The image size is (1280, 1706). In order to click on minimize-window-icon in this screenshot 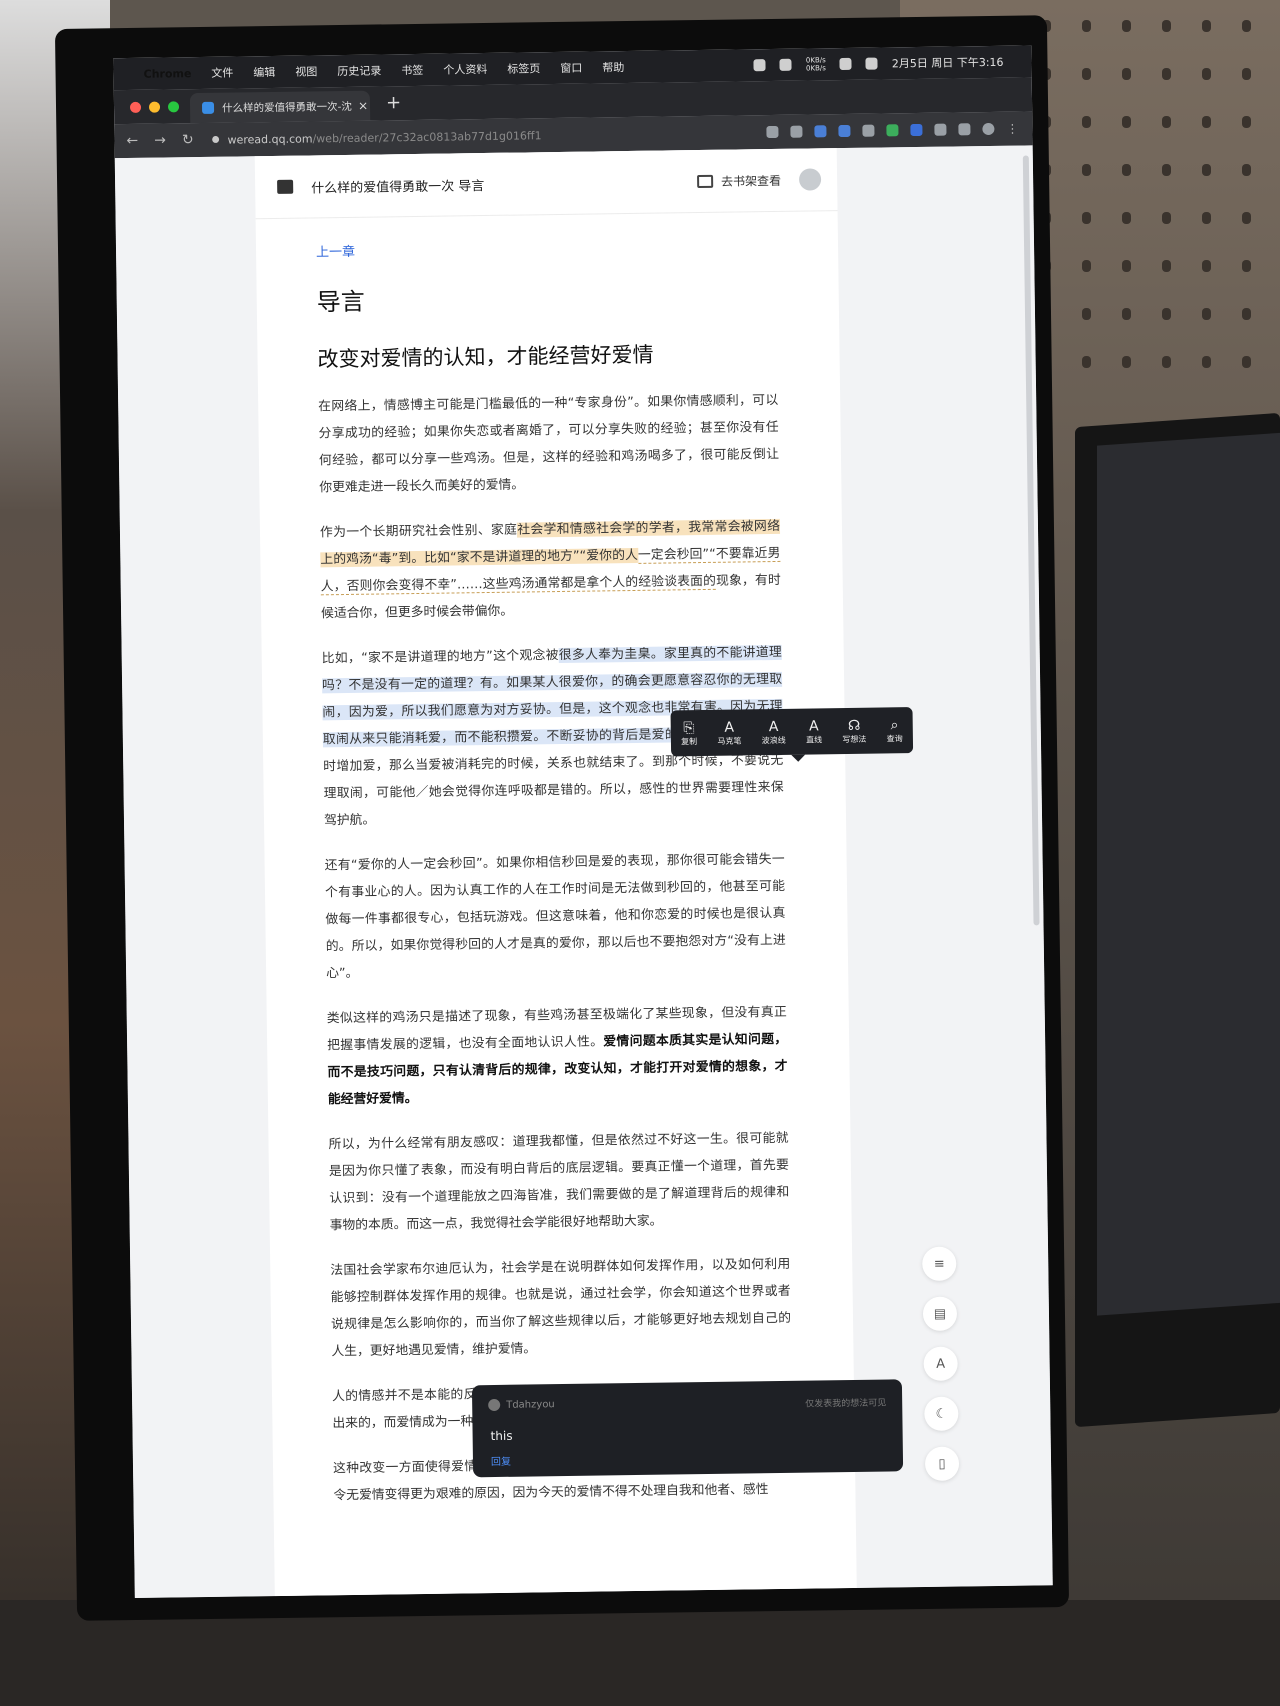, I will do `click(154, 107)`.